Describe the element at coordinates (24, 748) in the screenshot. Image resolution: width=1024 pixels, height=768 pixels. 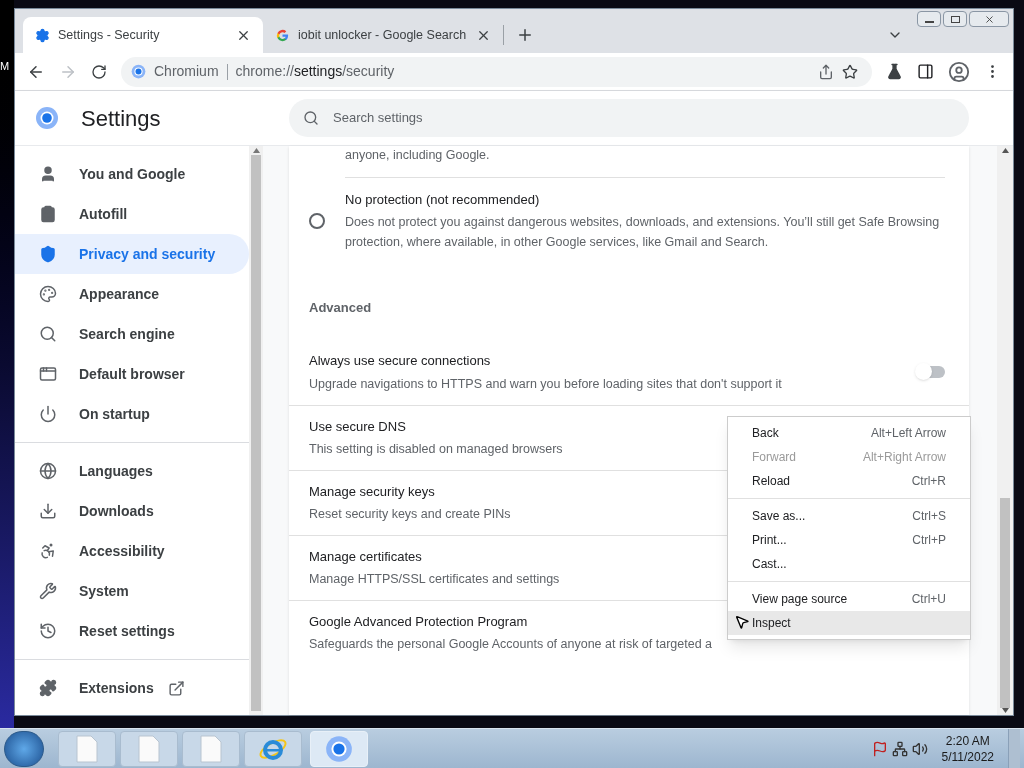
I see `start-button` at that location.